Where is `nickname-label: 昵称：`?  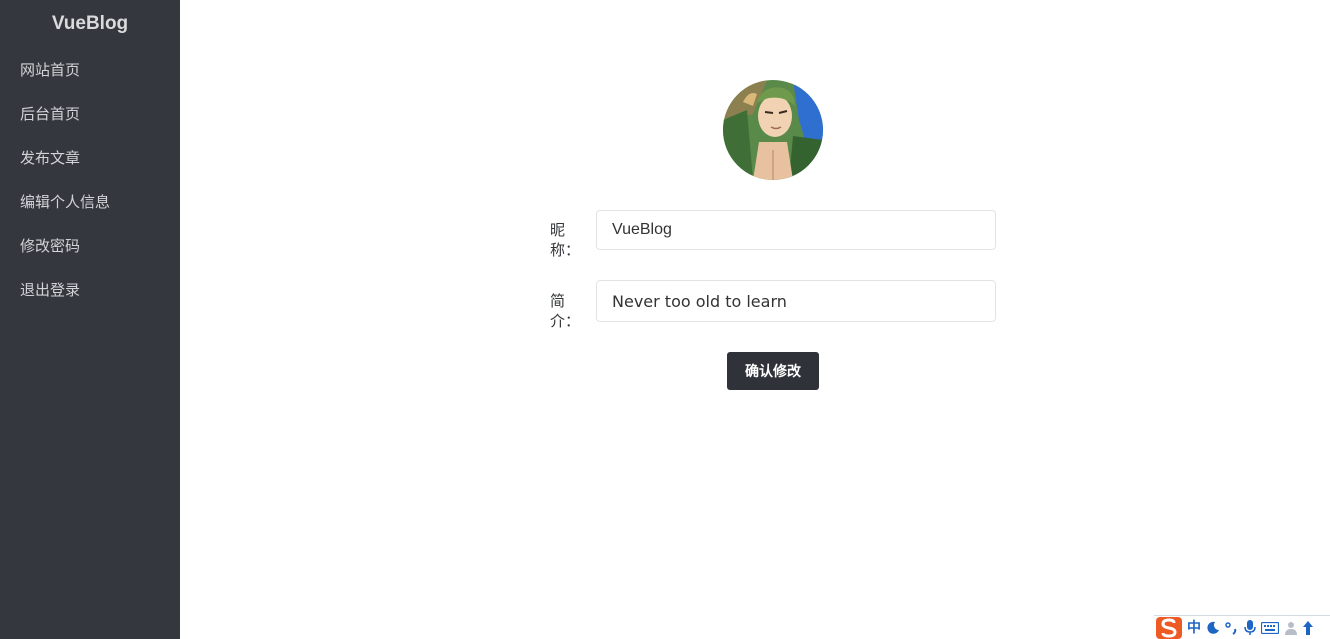 nickname-label: 昵称： is located at coordinates (565, 240).